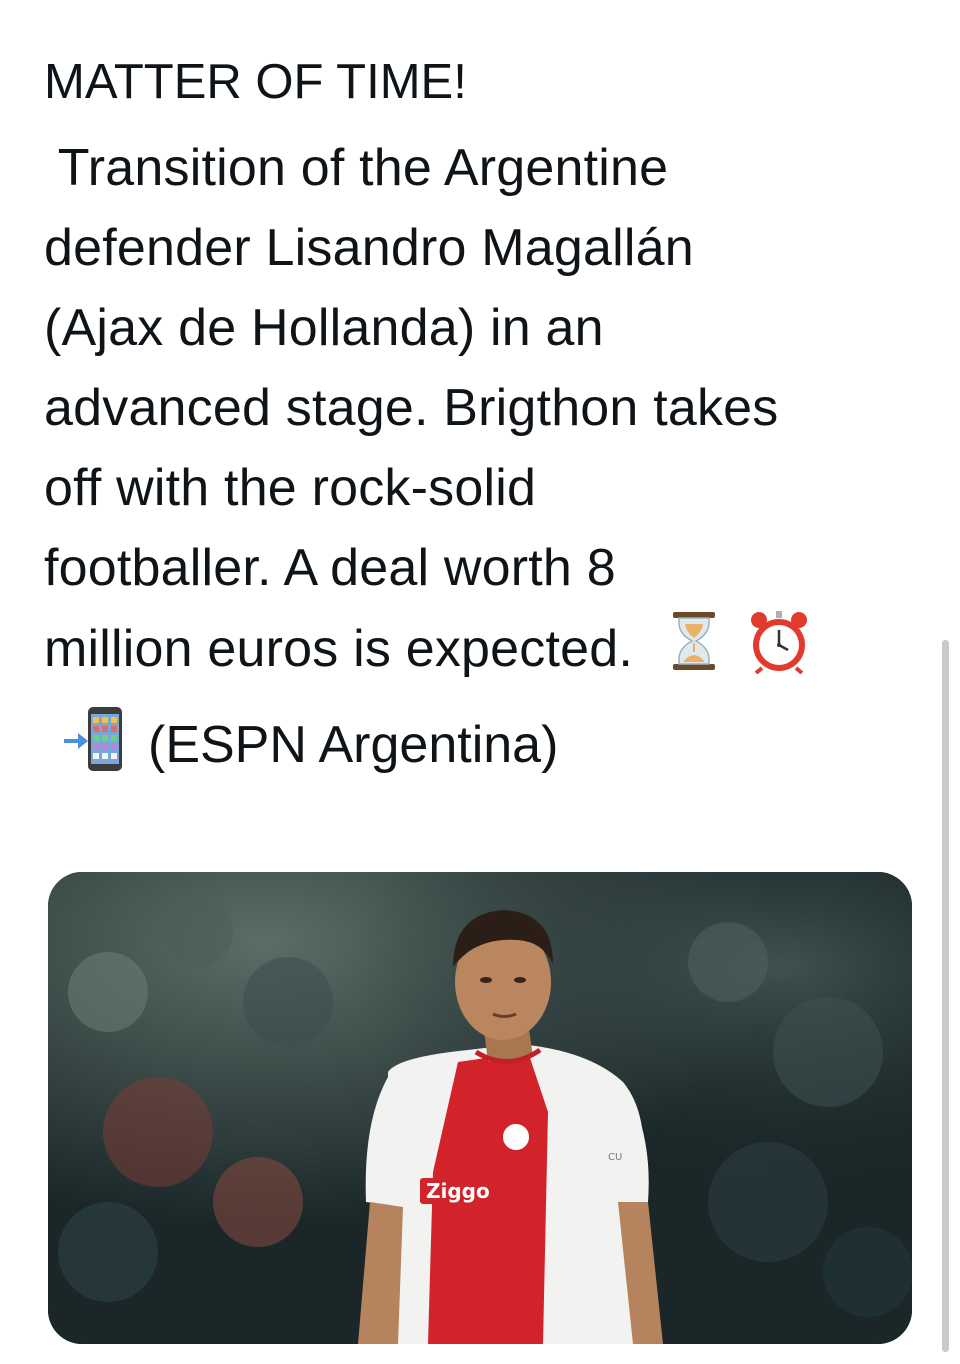 The height and width of the screenshot is (1364, 960). I want to click on tweet-line: footballer. A deal worth 8, so click(330, 568).